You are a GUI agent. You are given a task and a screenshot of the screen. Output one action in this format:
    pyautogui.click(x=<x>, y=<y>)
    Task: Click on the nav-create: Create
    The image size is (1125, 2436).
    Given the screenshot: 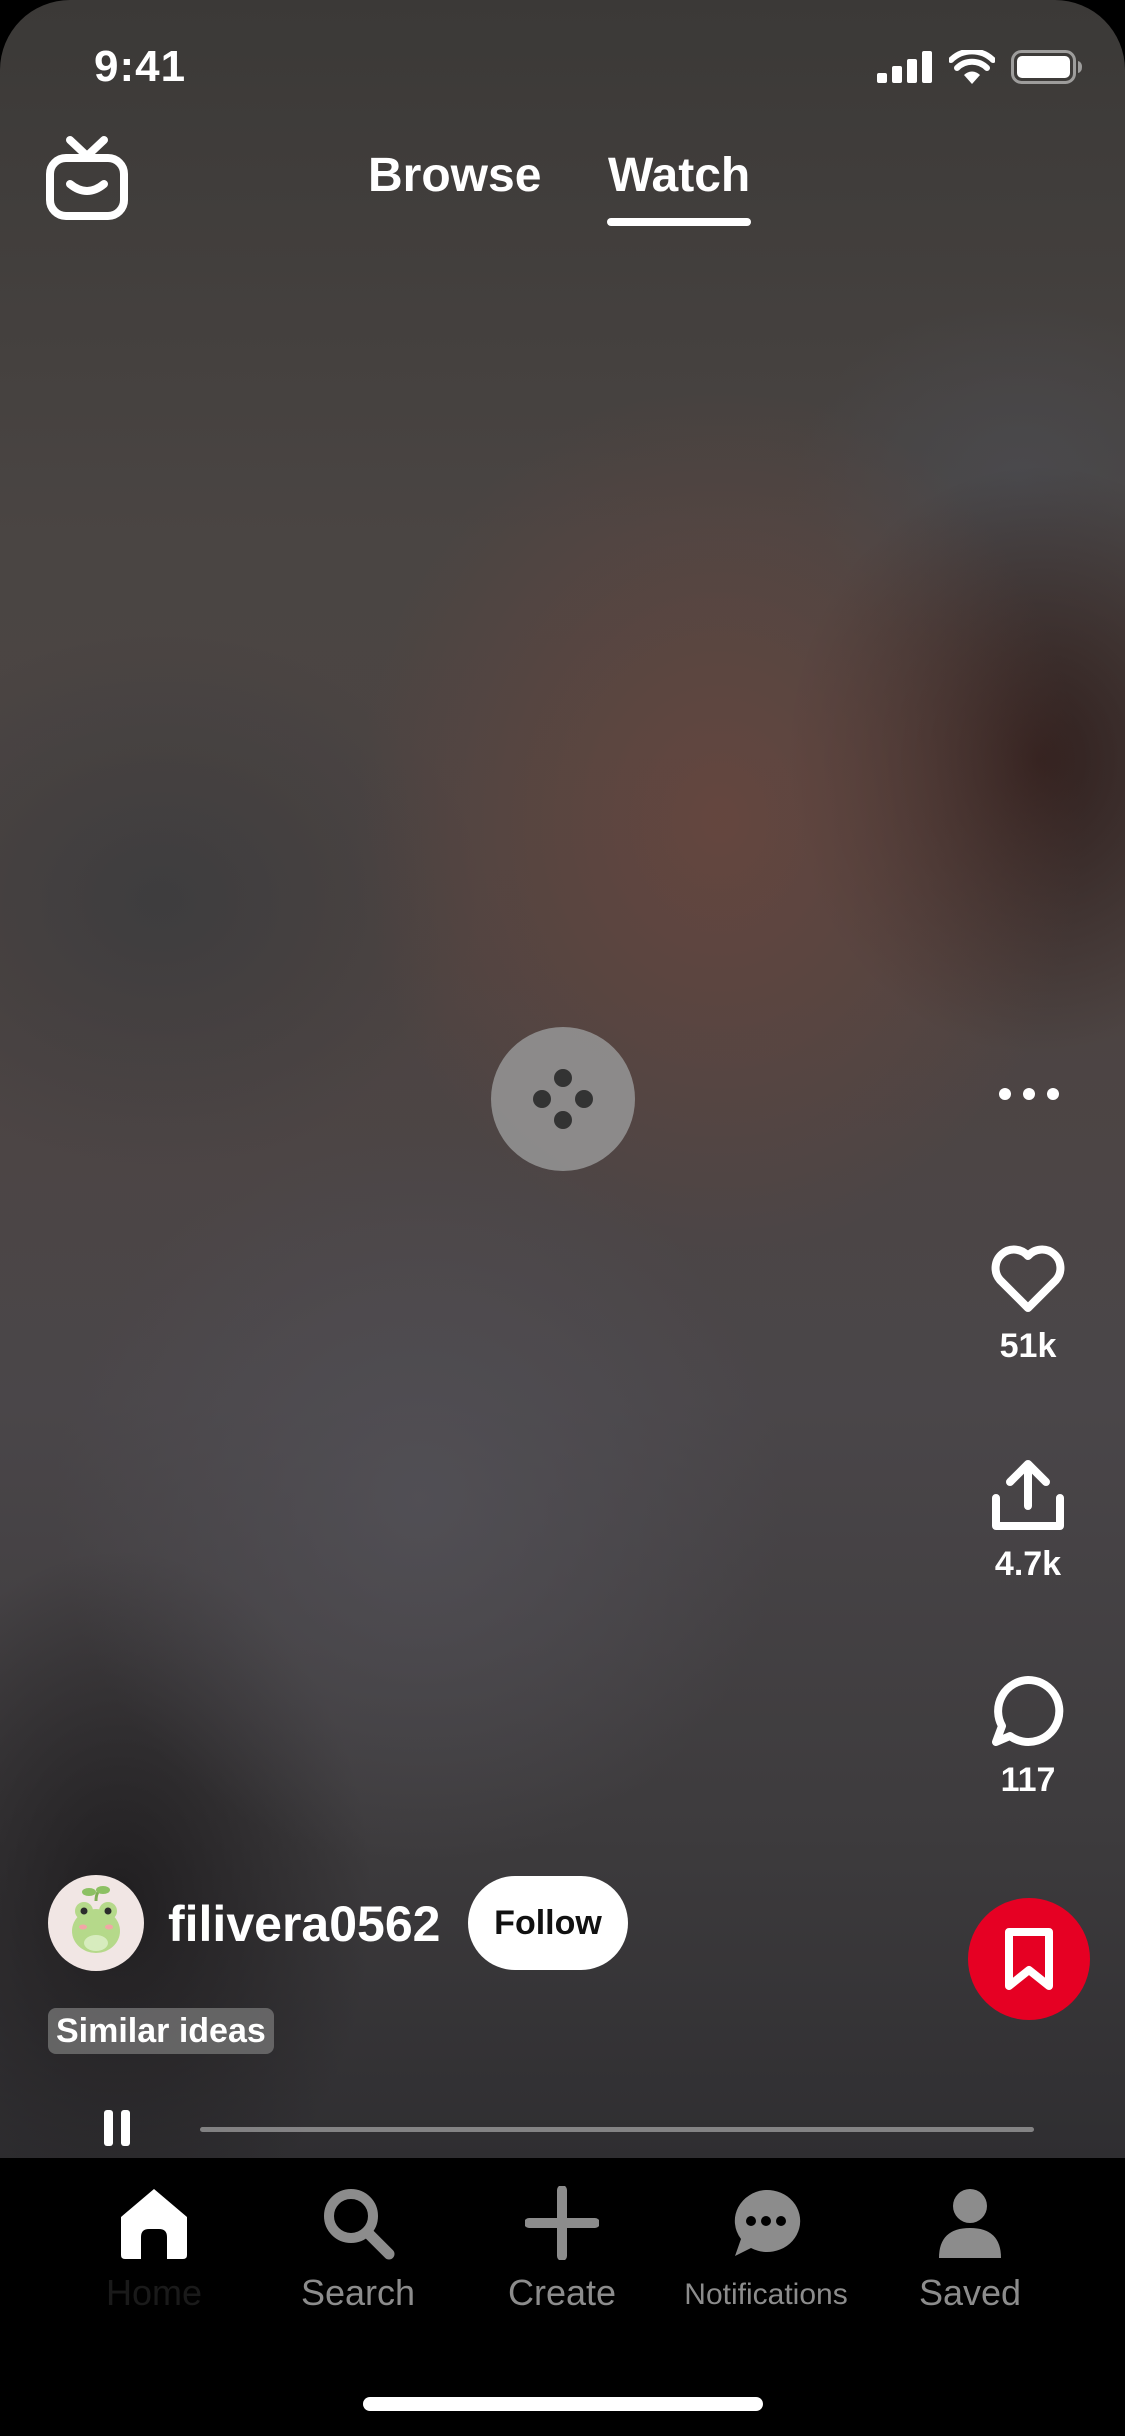 What is the action you would take?
    pyautogui.click(x=562, y=2247)
    